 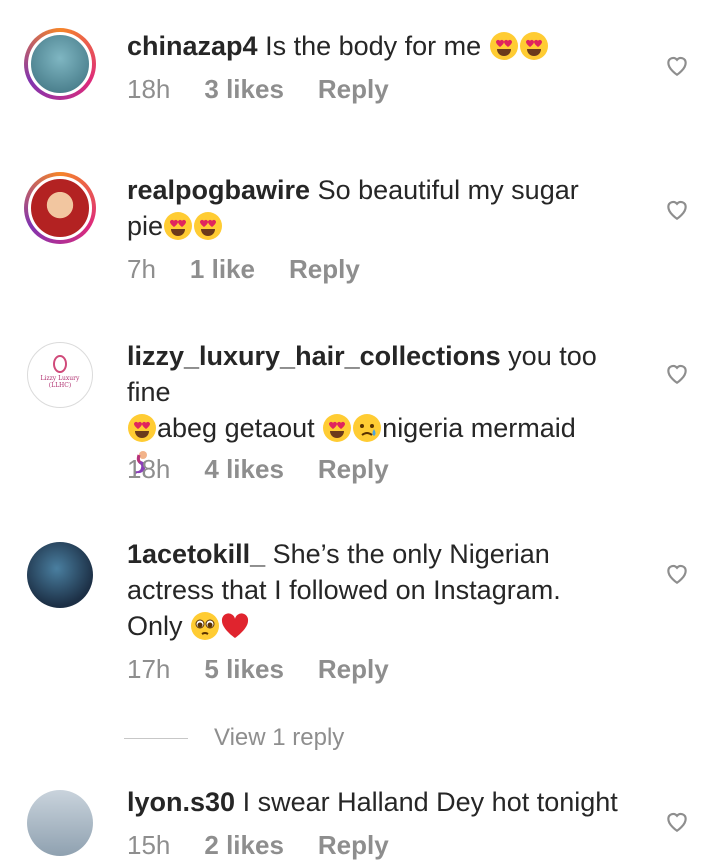 I want to click on comment-meta: 17h 5 likes Reply, so click(x=258, y=669).